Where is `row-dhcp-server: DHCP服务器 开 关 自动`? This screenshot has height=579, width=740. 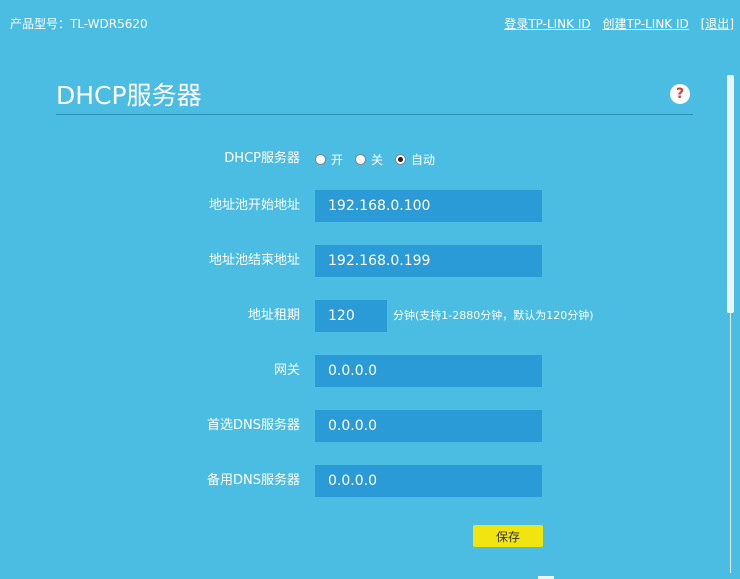 row-dhcp-server: DHCP服务器 开 关 自动 is located at coordinates (370, 159).